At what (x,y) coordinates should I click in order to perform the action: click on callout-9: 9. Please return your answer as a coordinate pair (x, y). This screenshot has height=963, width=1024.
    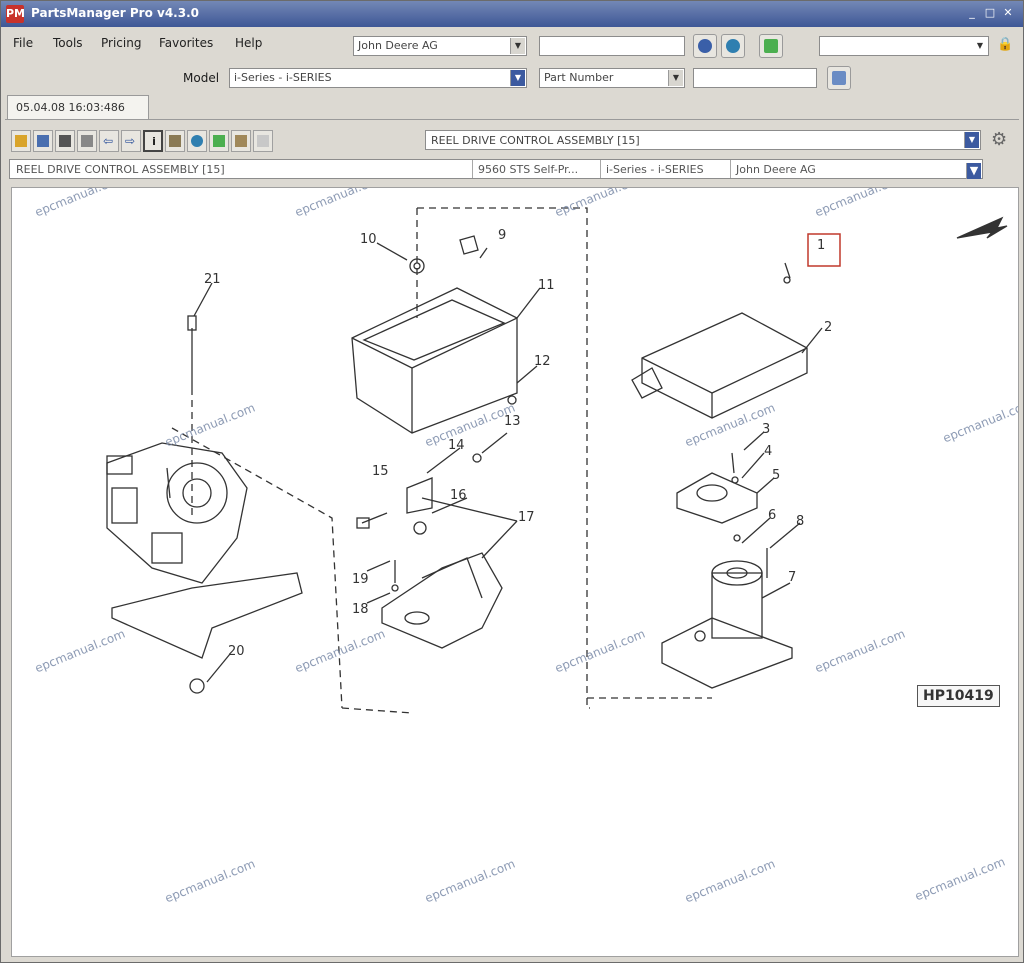
    Looking at the image, I should click on (502, 235).